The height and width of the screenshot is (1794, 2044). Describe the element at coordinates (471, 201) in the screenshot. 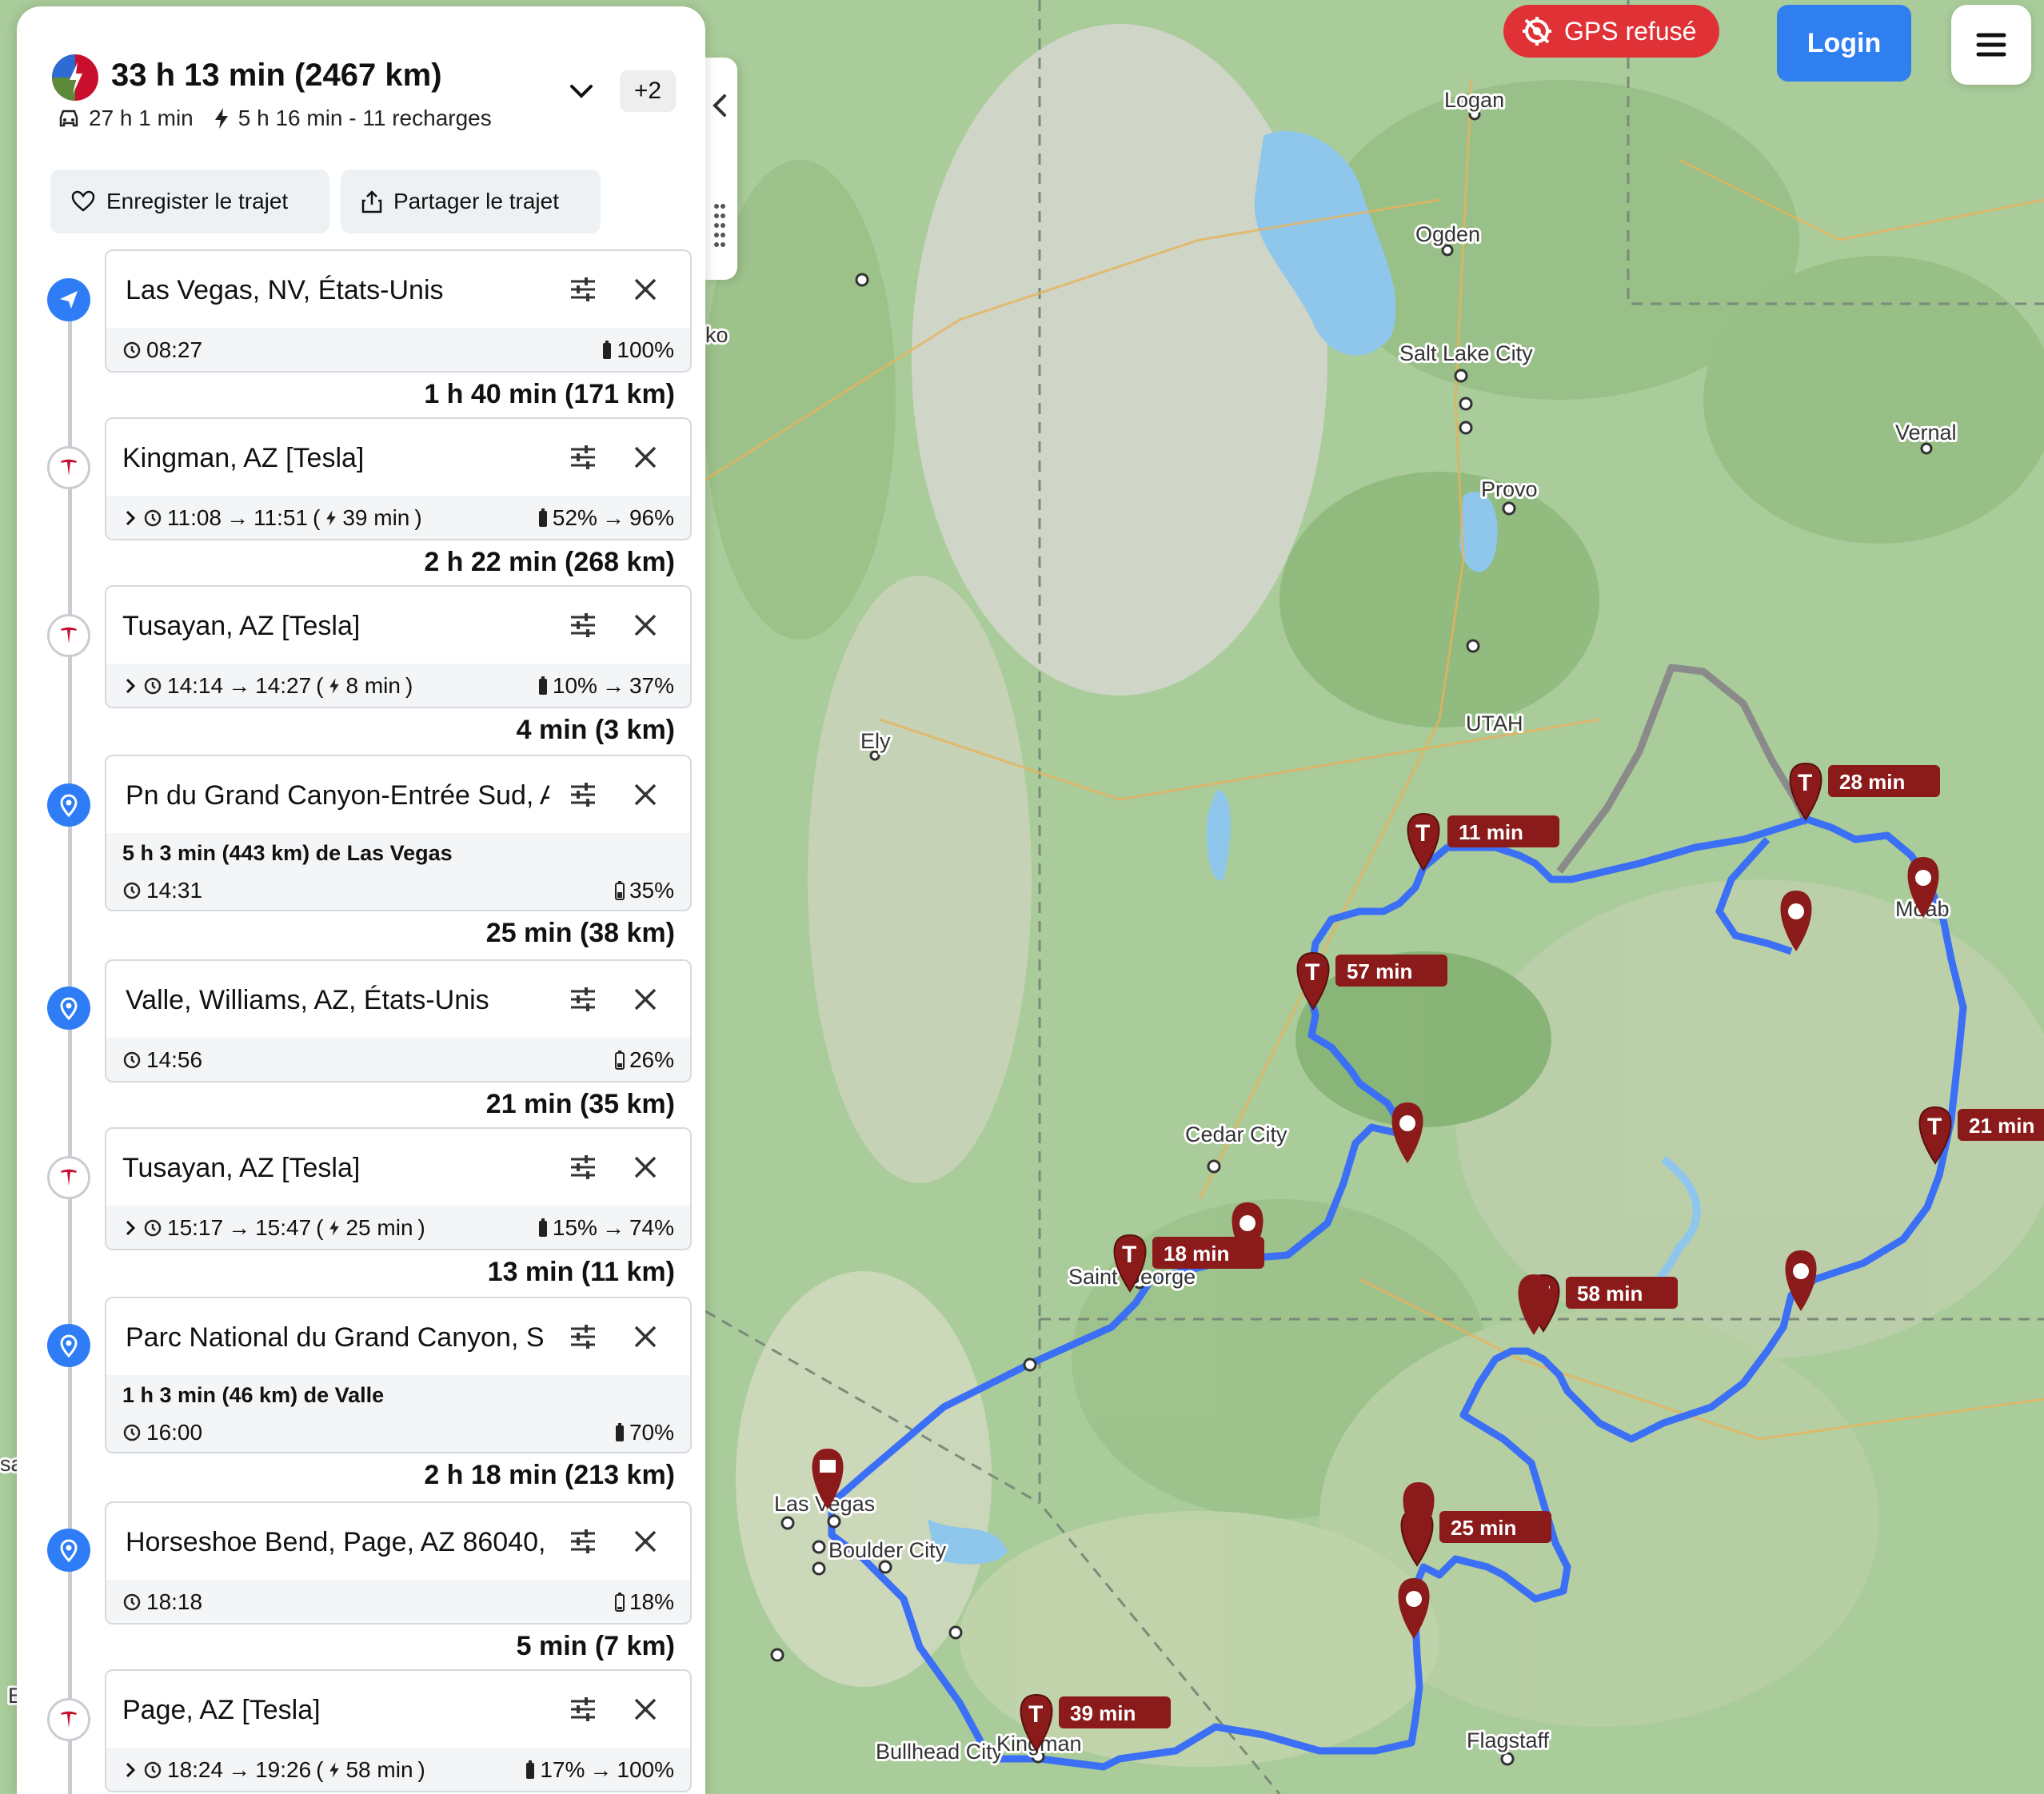

I see `share-route-button: Partager le trajet` at that location.